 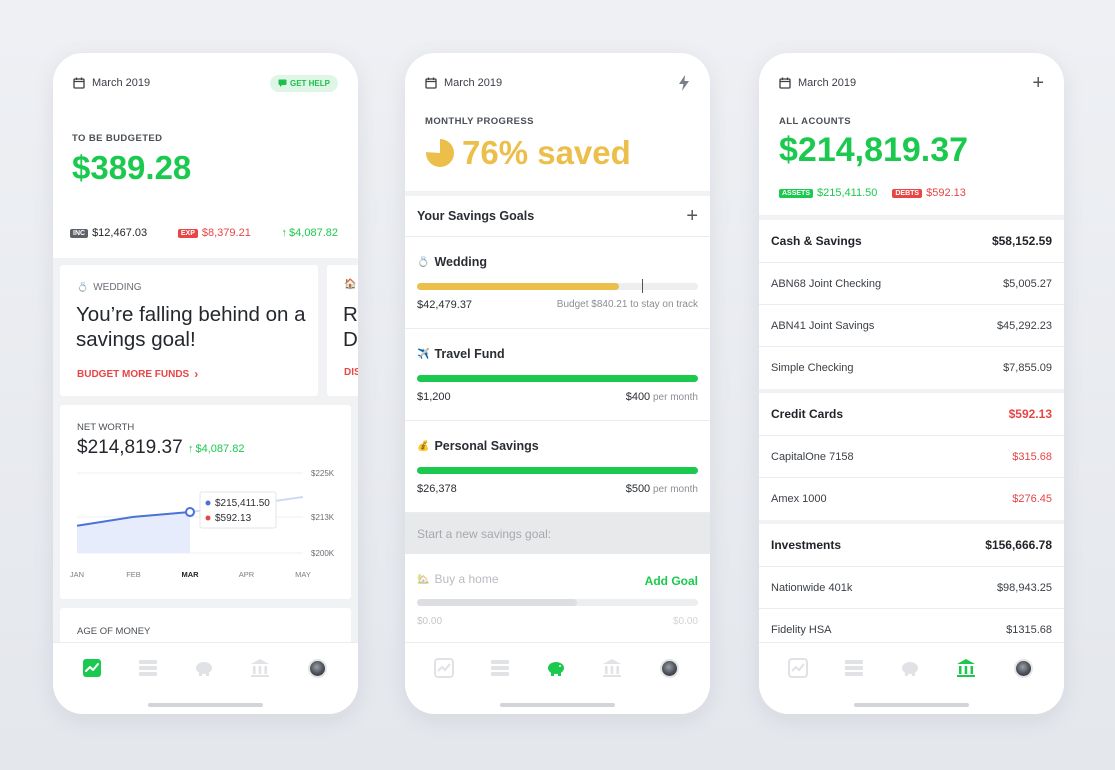 I want to click on account-name: Amex 1000, so click(x=799, y=499).